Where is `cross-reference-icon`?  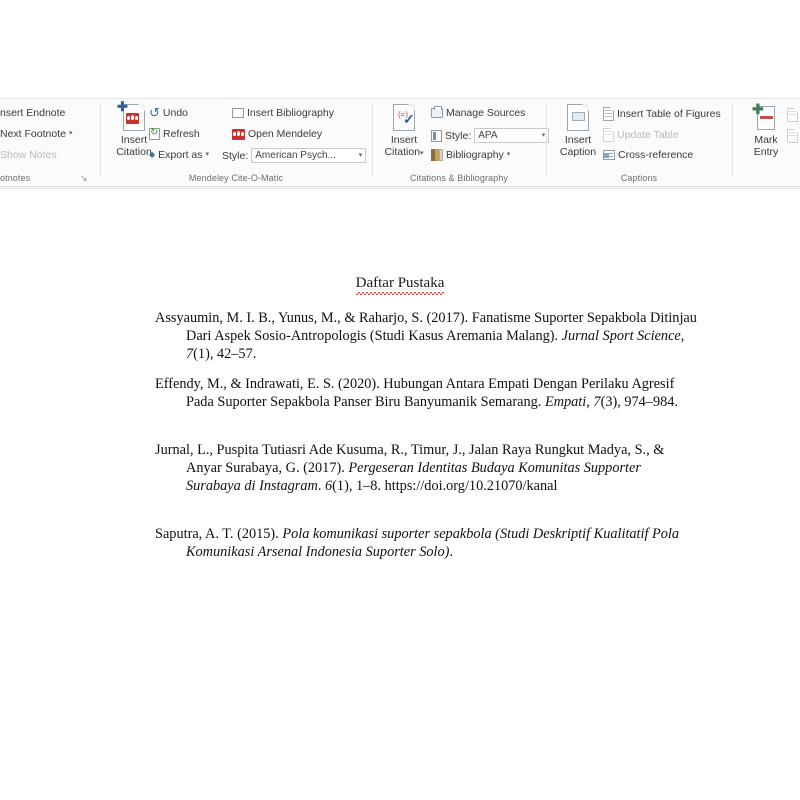 cross-reference-icon is located at coordinates (609, 155).